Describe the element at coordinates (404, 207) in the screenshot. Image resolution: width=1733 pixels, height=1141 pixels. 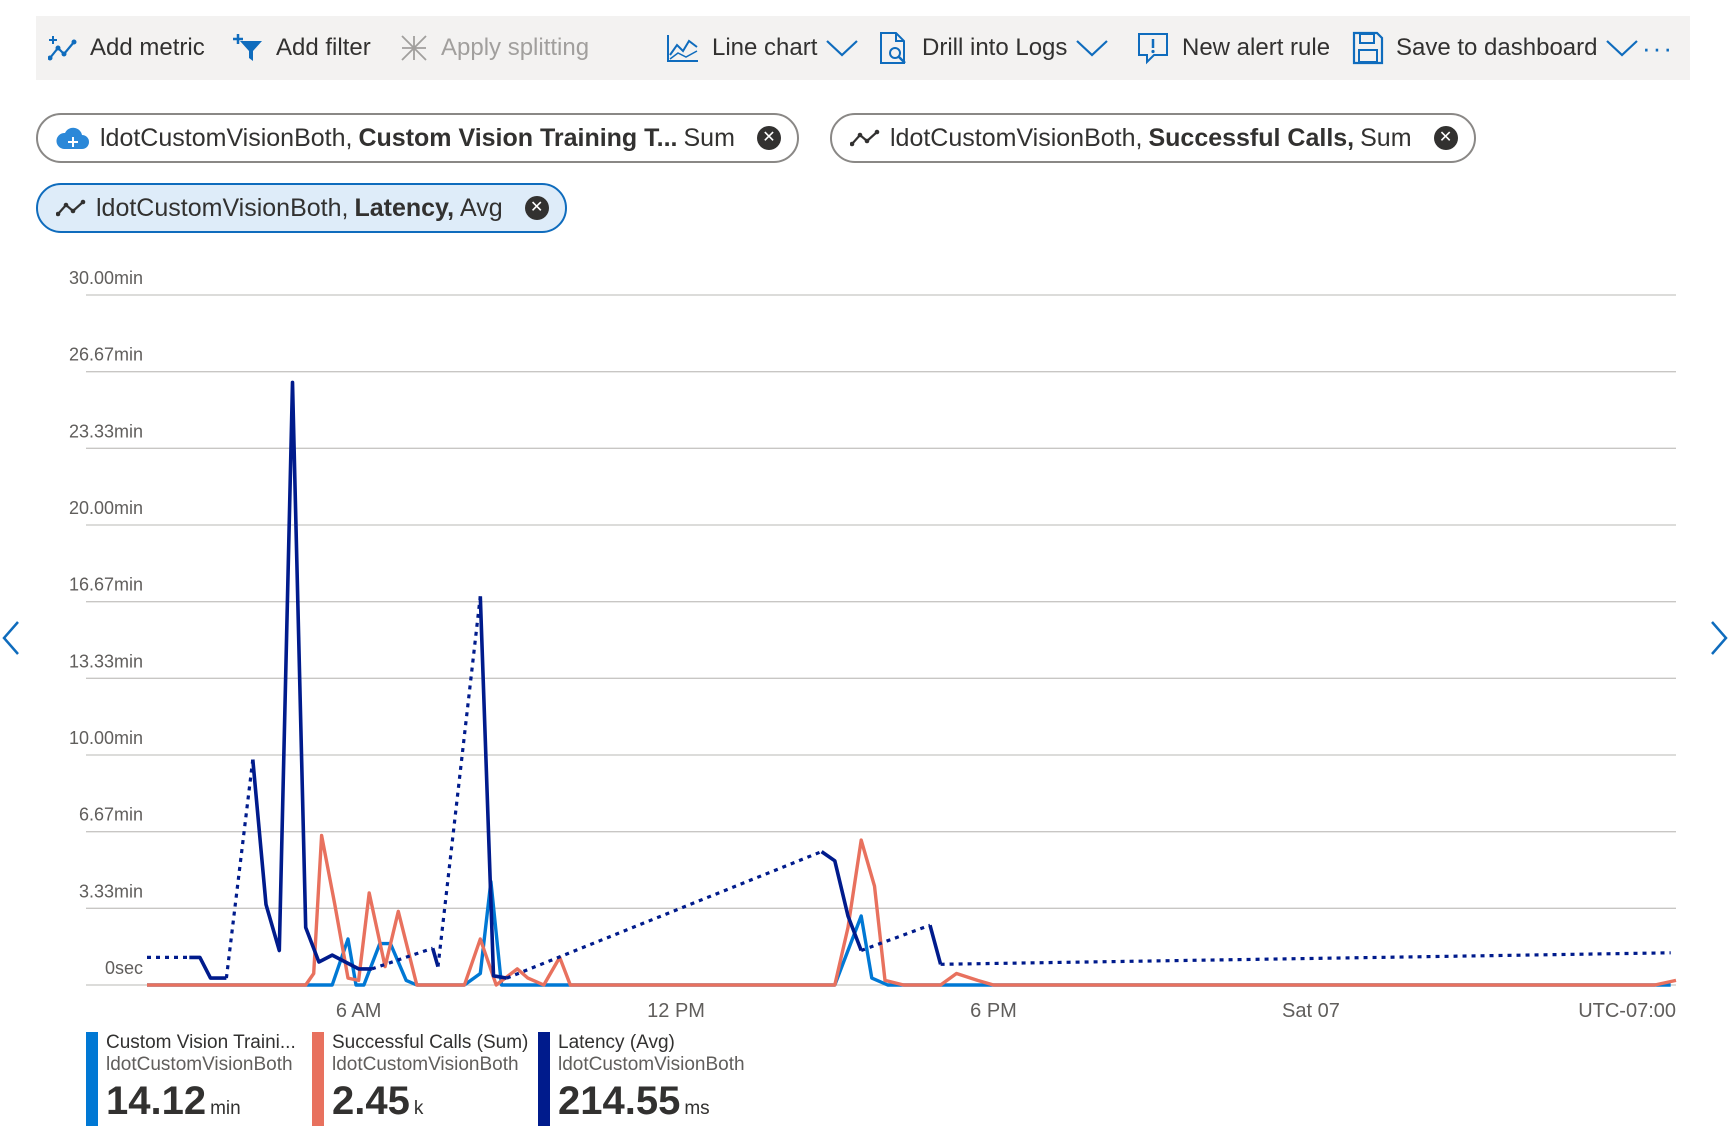
I see `pill-metric: Latency,` at that location.